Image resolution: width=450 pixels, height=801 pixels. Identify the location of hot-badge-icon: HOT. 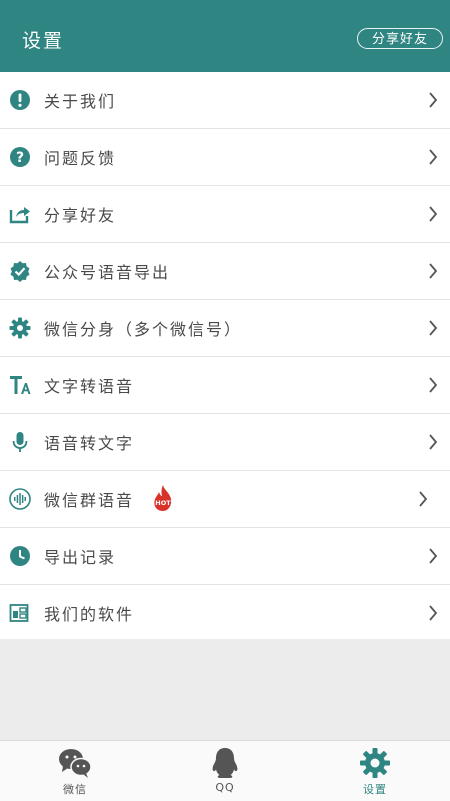
(162, 498).